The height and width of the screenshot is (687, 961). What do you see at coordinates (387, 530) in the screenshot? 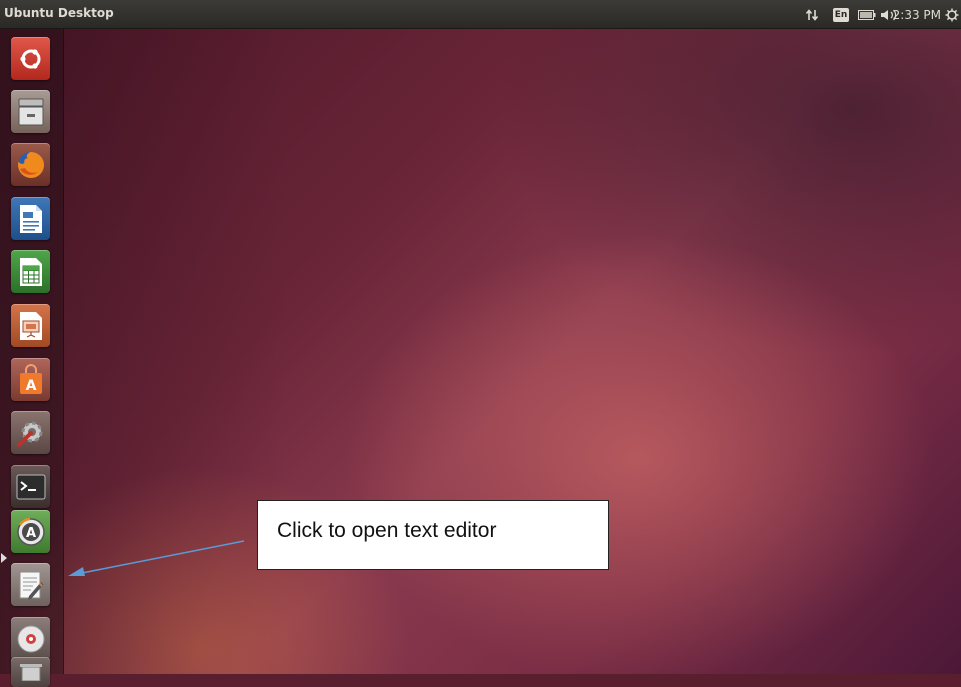
I see `annotation-text: Click to open text editor` at bounding box center [387, 530].